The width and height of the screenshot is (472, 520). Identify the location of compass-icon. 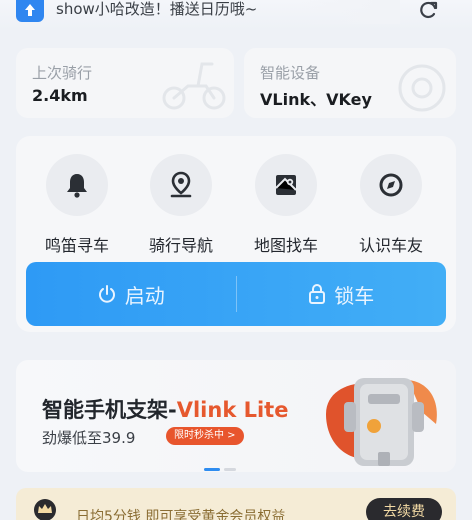
(391, 185).